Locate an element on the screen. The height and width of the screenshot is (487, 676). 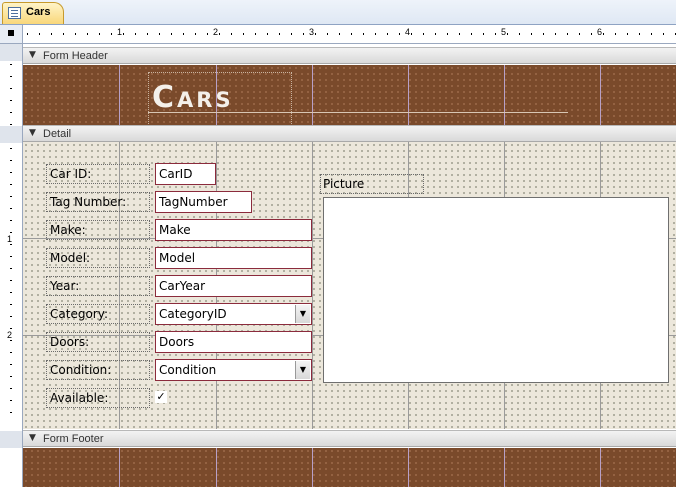
carid-textbox: CarID is located at coordinates (185, 174).